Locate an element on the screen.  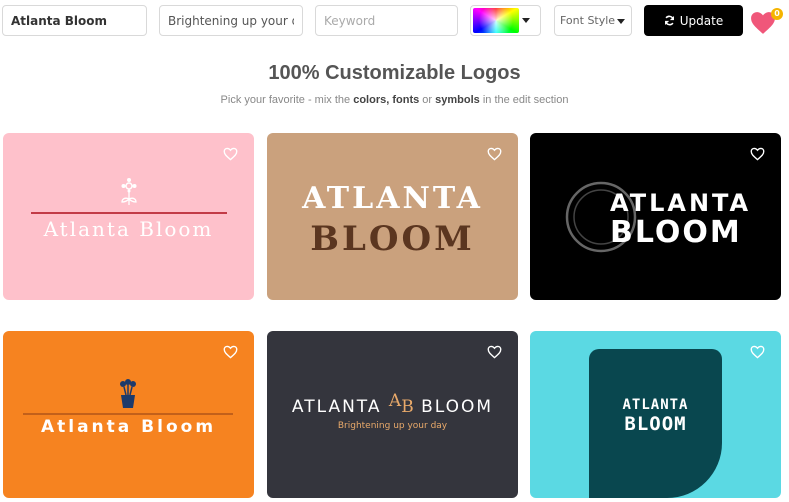
logo-name: ATLANTA AB BLOOM is located at coordinates (392, 404).